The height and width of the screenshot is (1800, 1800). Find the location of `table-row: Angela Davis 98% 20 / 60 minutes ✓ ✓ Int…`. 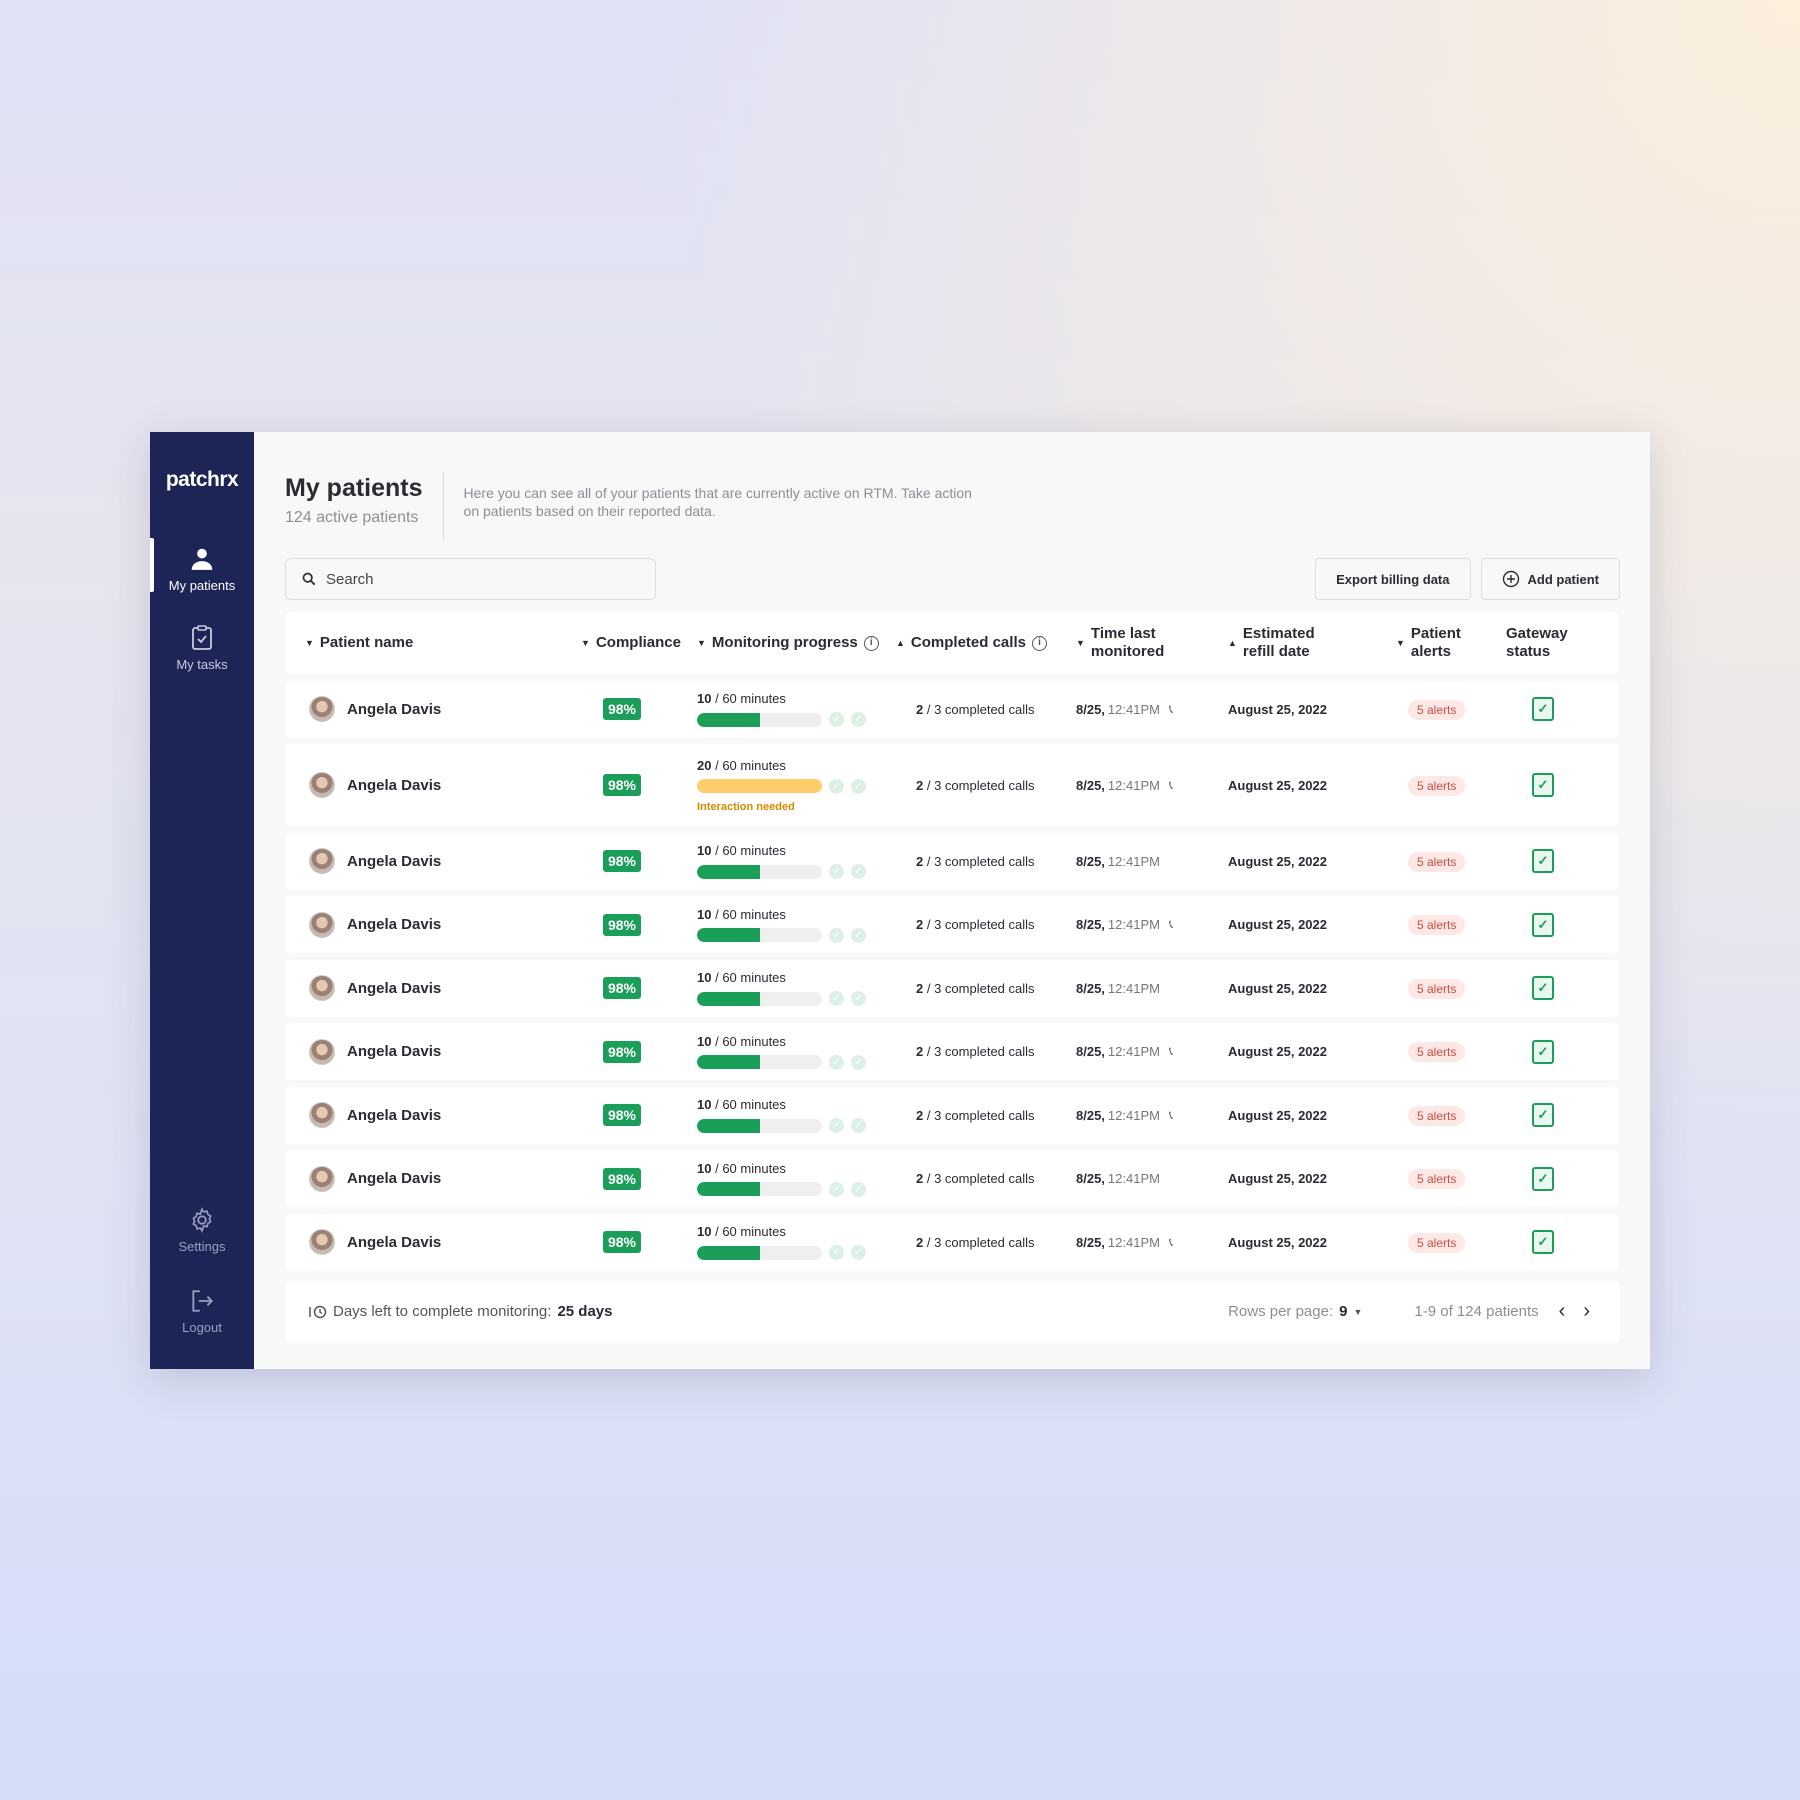

table-row: Angela Davis 98% 20 / 60 minutes ✓ ✓ Int… is located at coordinates (952, 785).